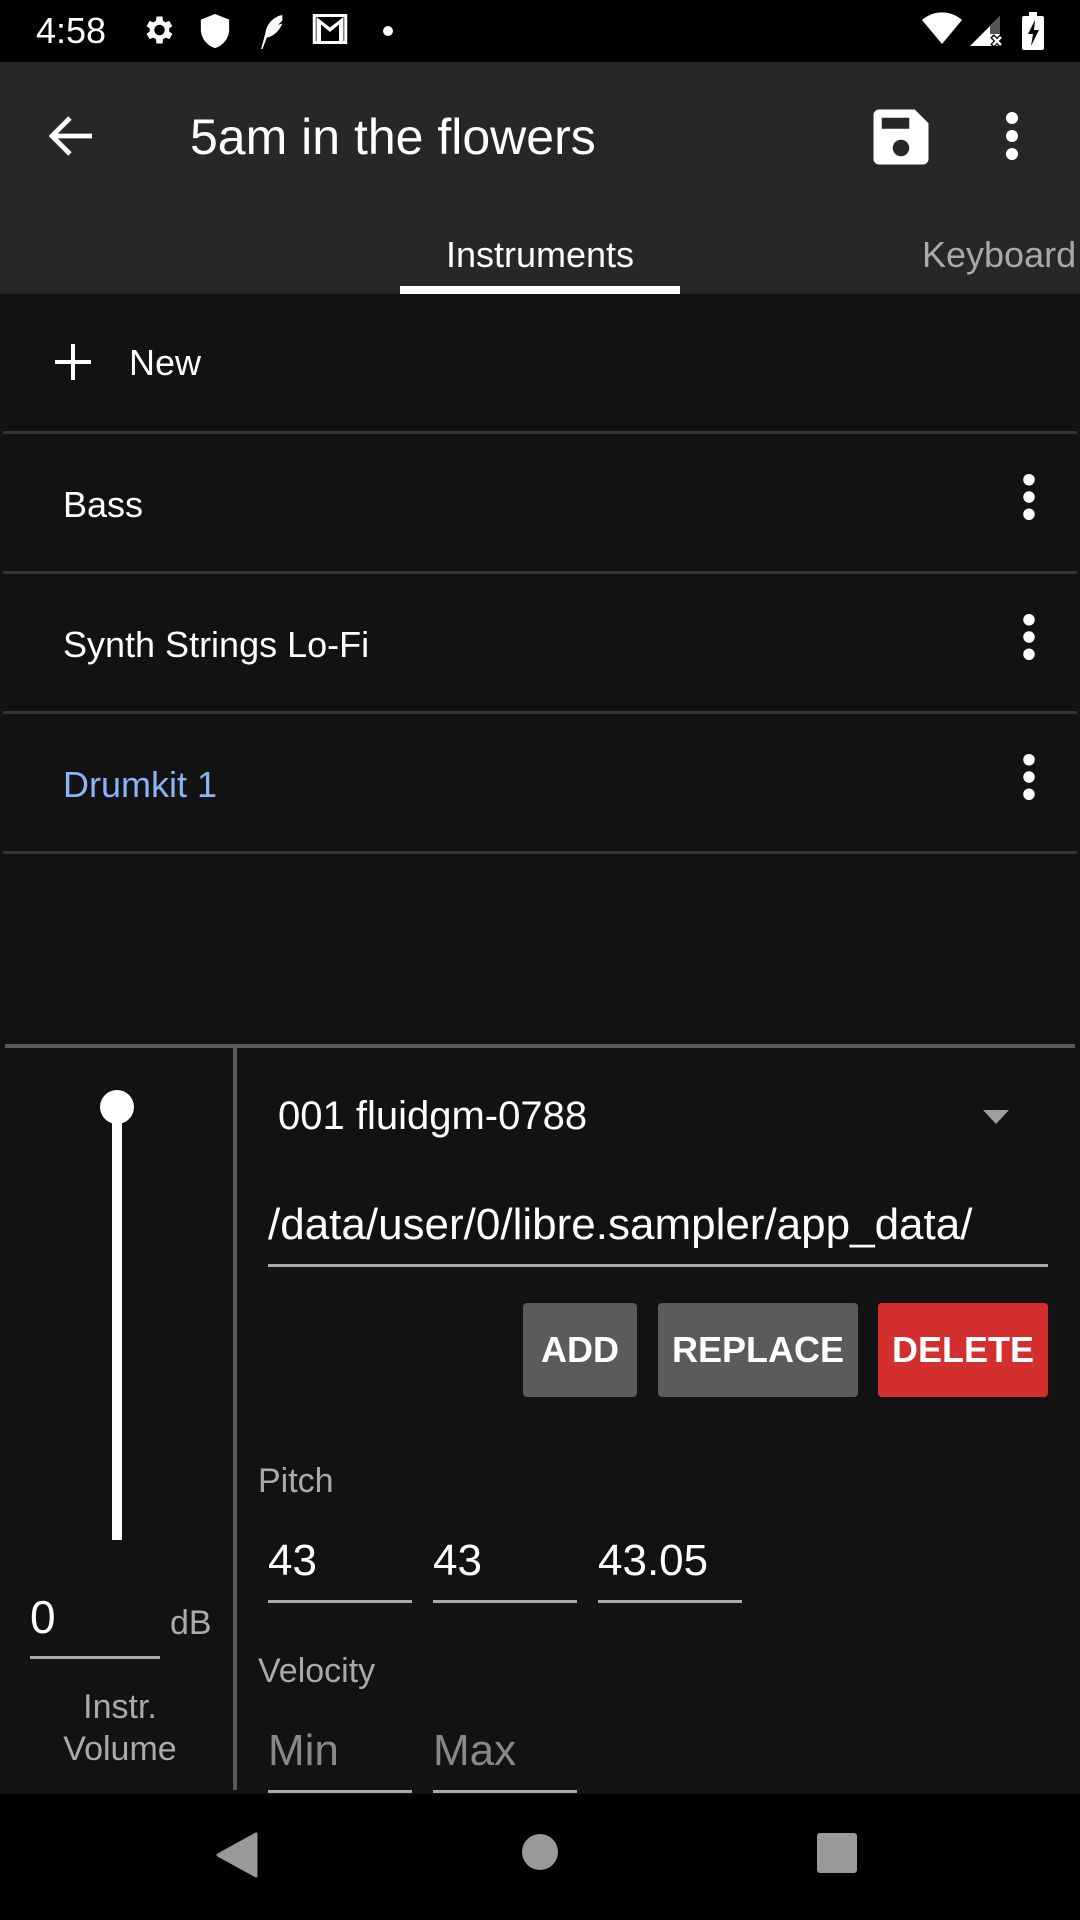 The height and width of the screenshot is (1920, 1080). I want to click on plus-icon, so click(73, 362).